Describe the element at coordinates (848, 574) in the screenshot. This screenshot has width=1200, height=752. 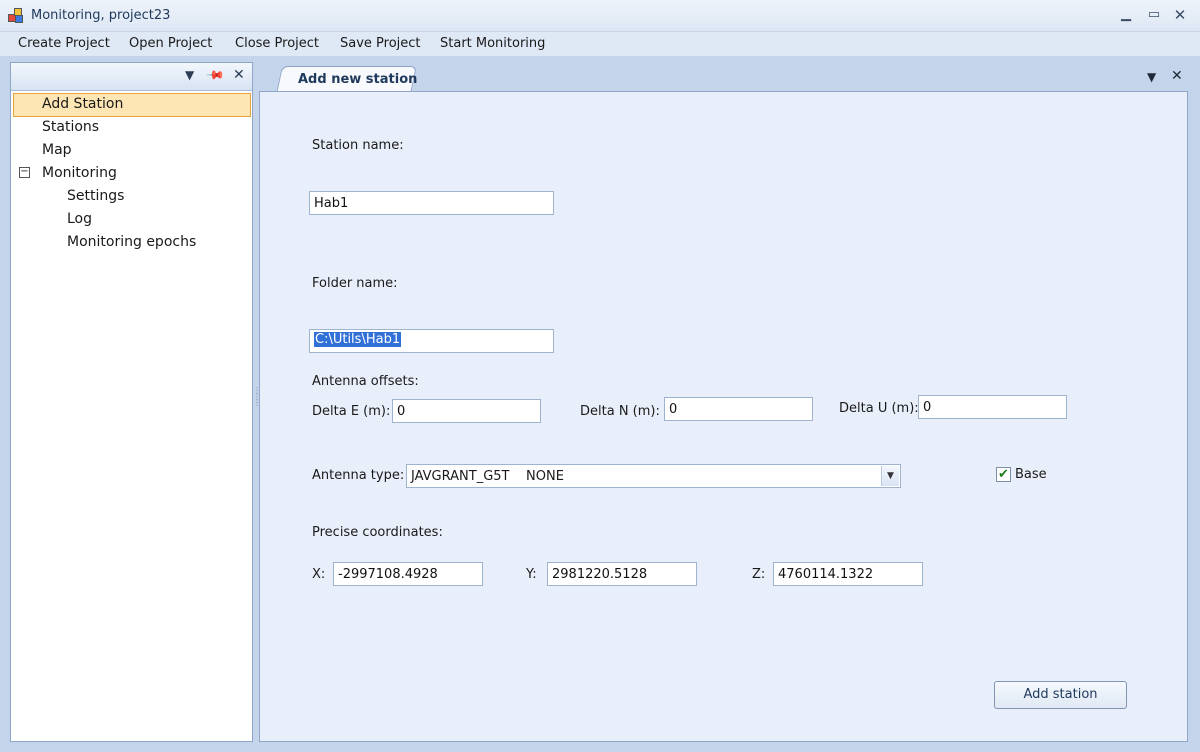
I see `z-coordinate-input` at that location.